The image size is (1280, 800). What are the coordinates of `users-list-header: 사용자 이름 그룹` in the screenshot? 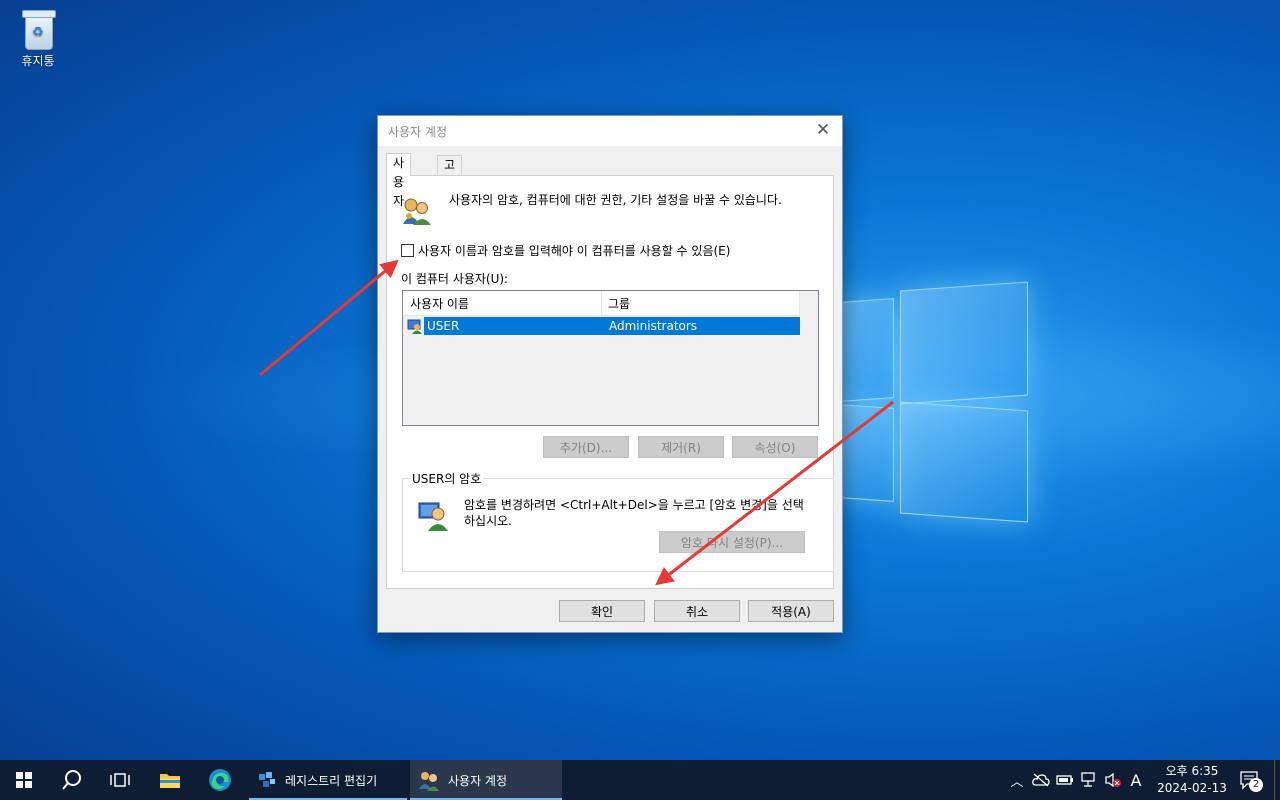 It's located at (601, 303).